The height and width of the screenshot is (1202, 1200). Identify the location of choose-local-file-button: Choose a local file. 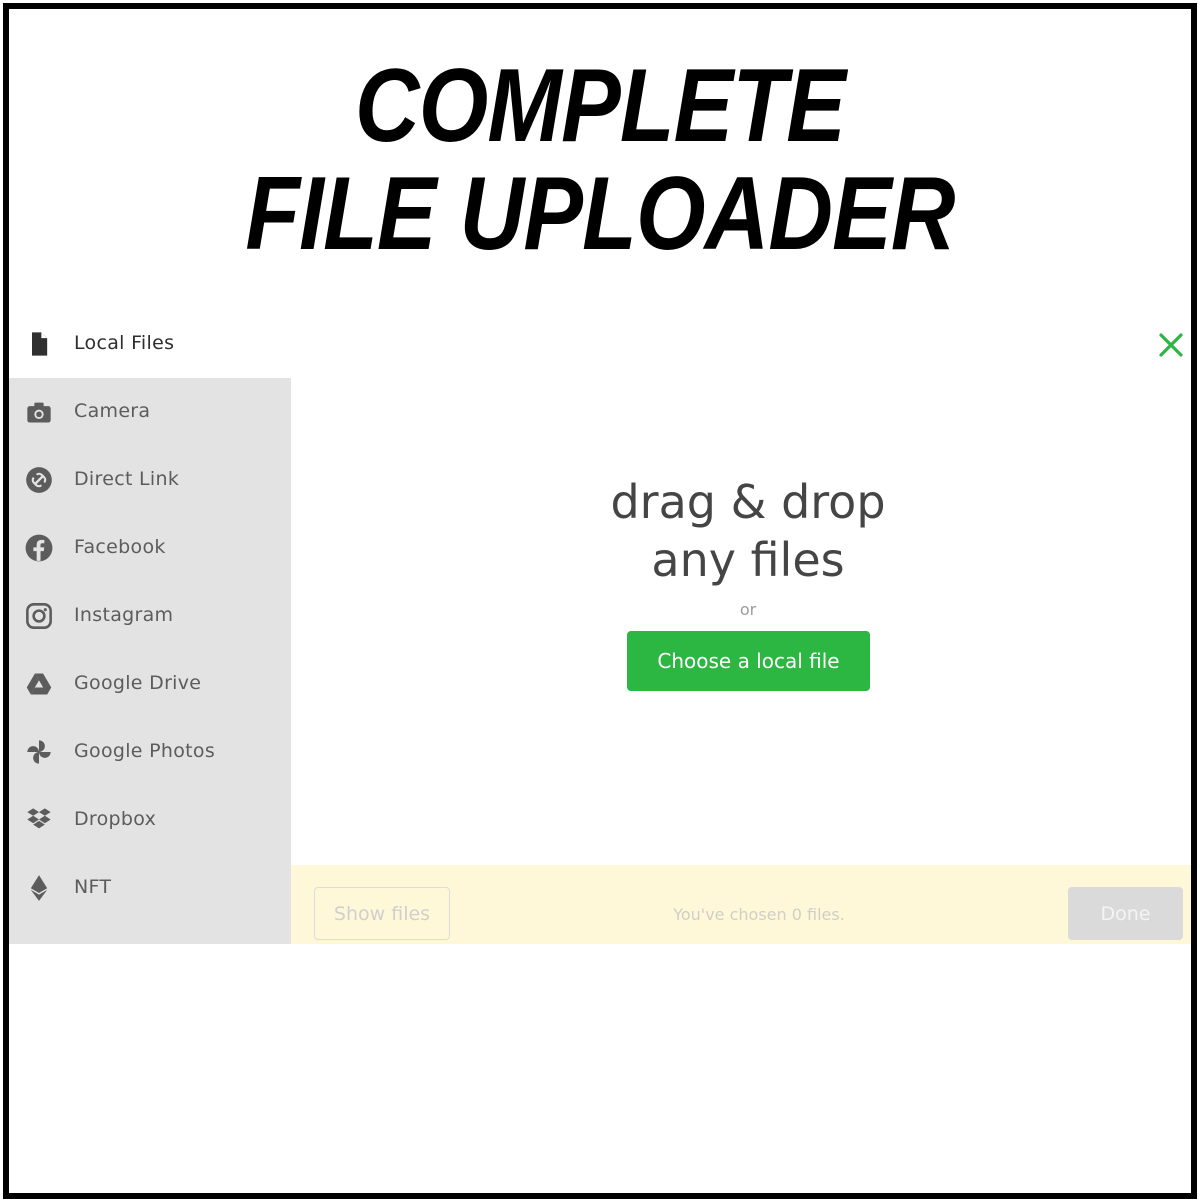
(748, 661).